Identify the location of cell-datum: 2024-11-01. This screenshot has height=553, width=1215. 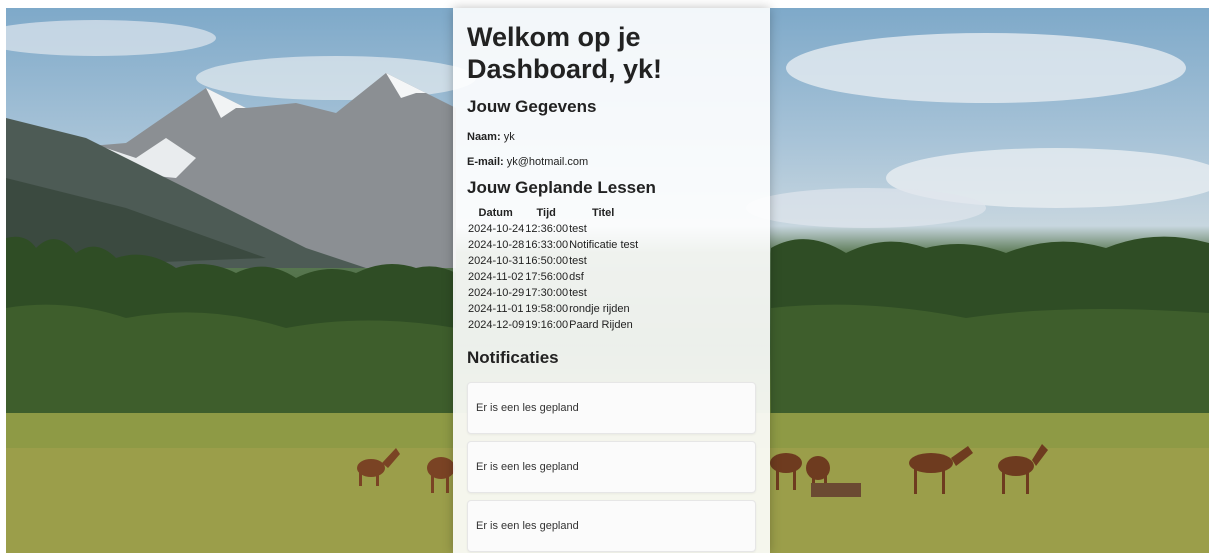
(496, 309).